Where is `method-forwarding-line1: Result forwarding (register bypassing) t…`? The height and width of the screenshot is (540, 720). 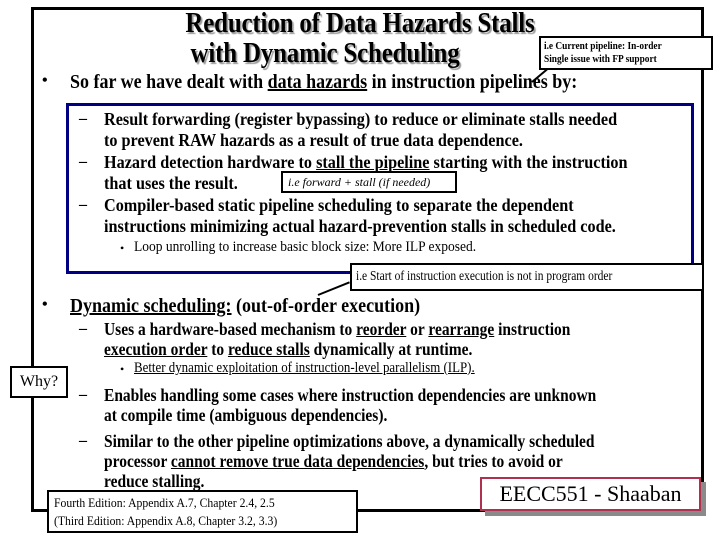
method-forwarding-line1: Result forwarding (register bypassing) t… is located at coordinates (361, 119).